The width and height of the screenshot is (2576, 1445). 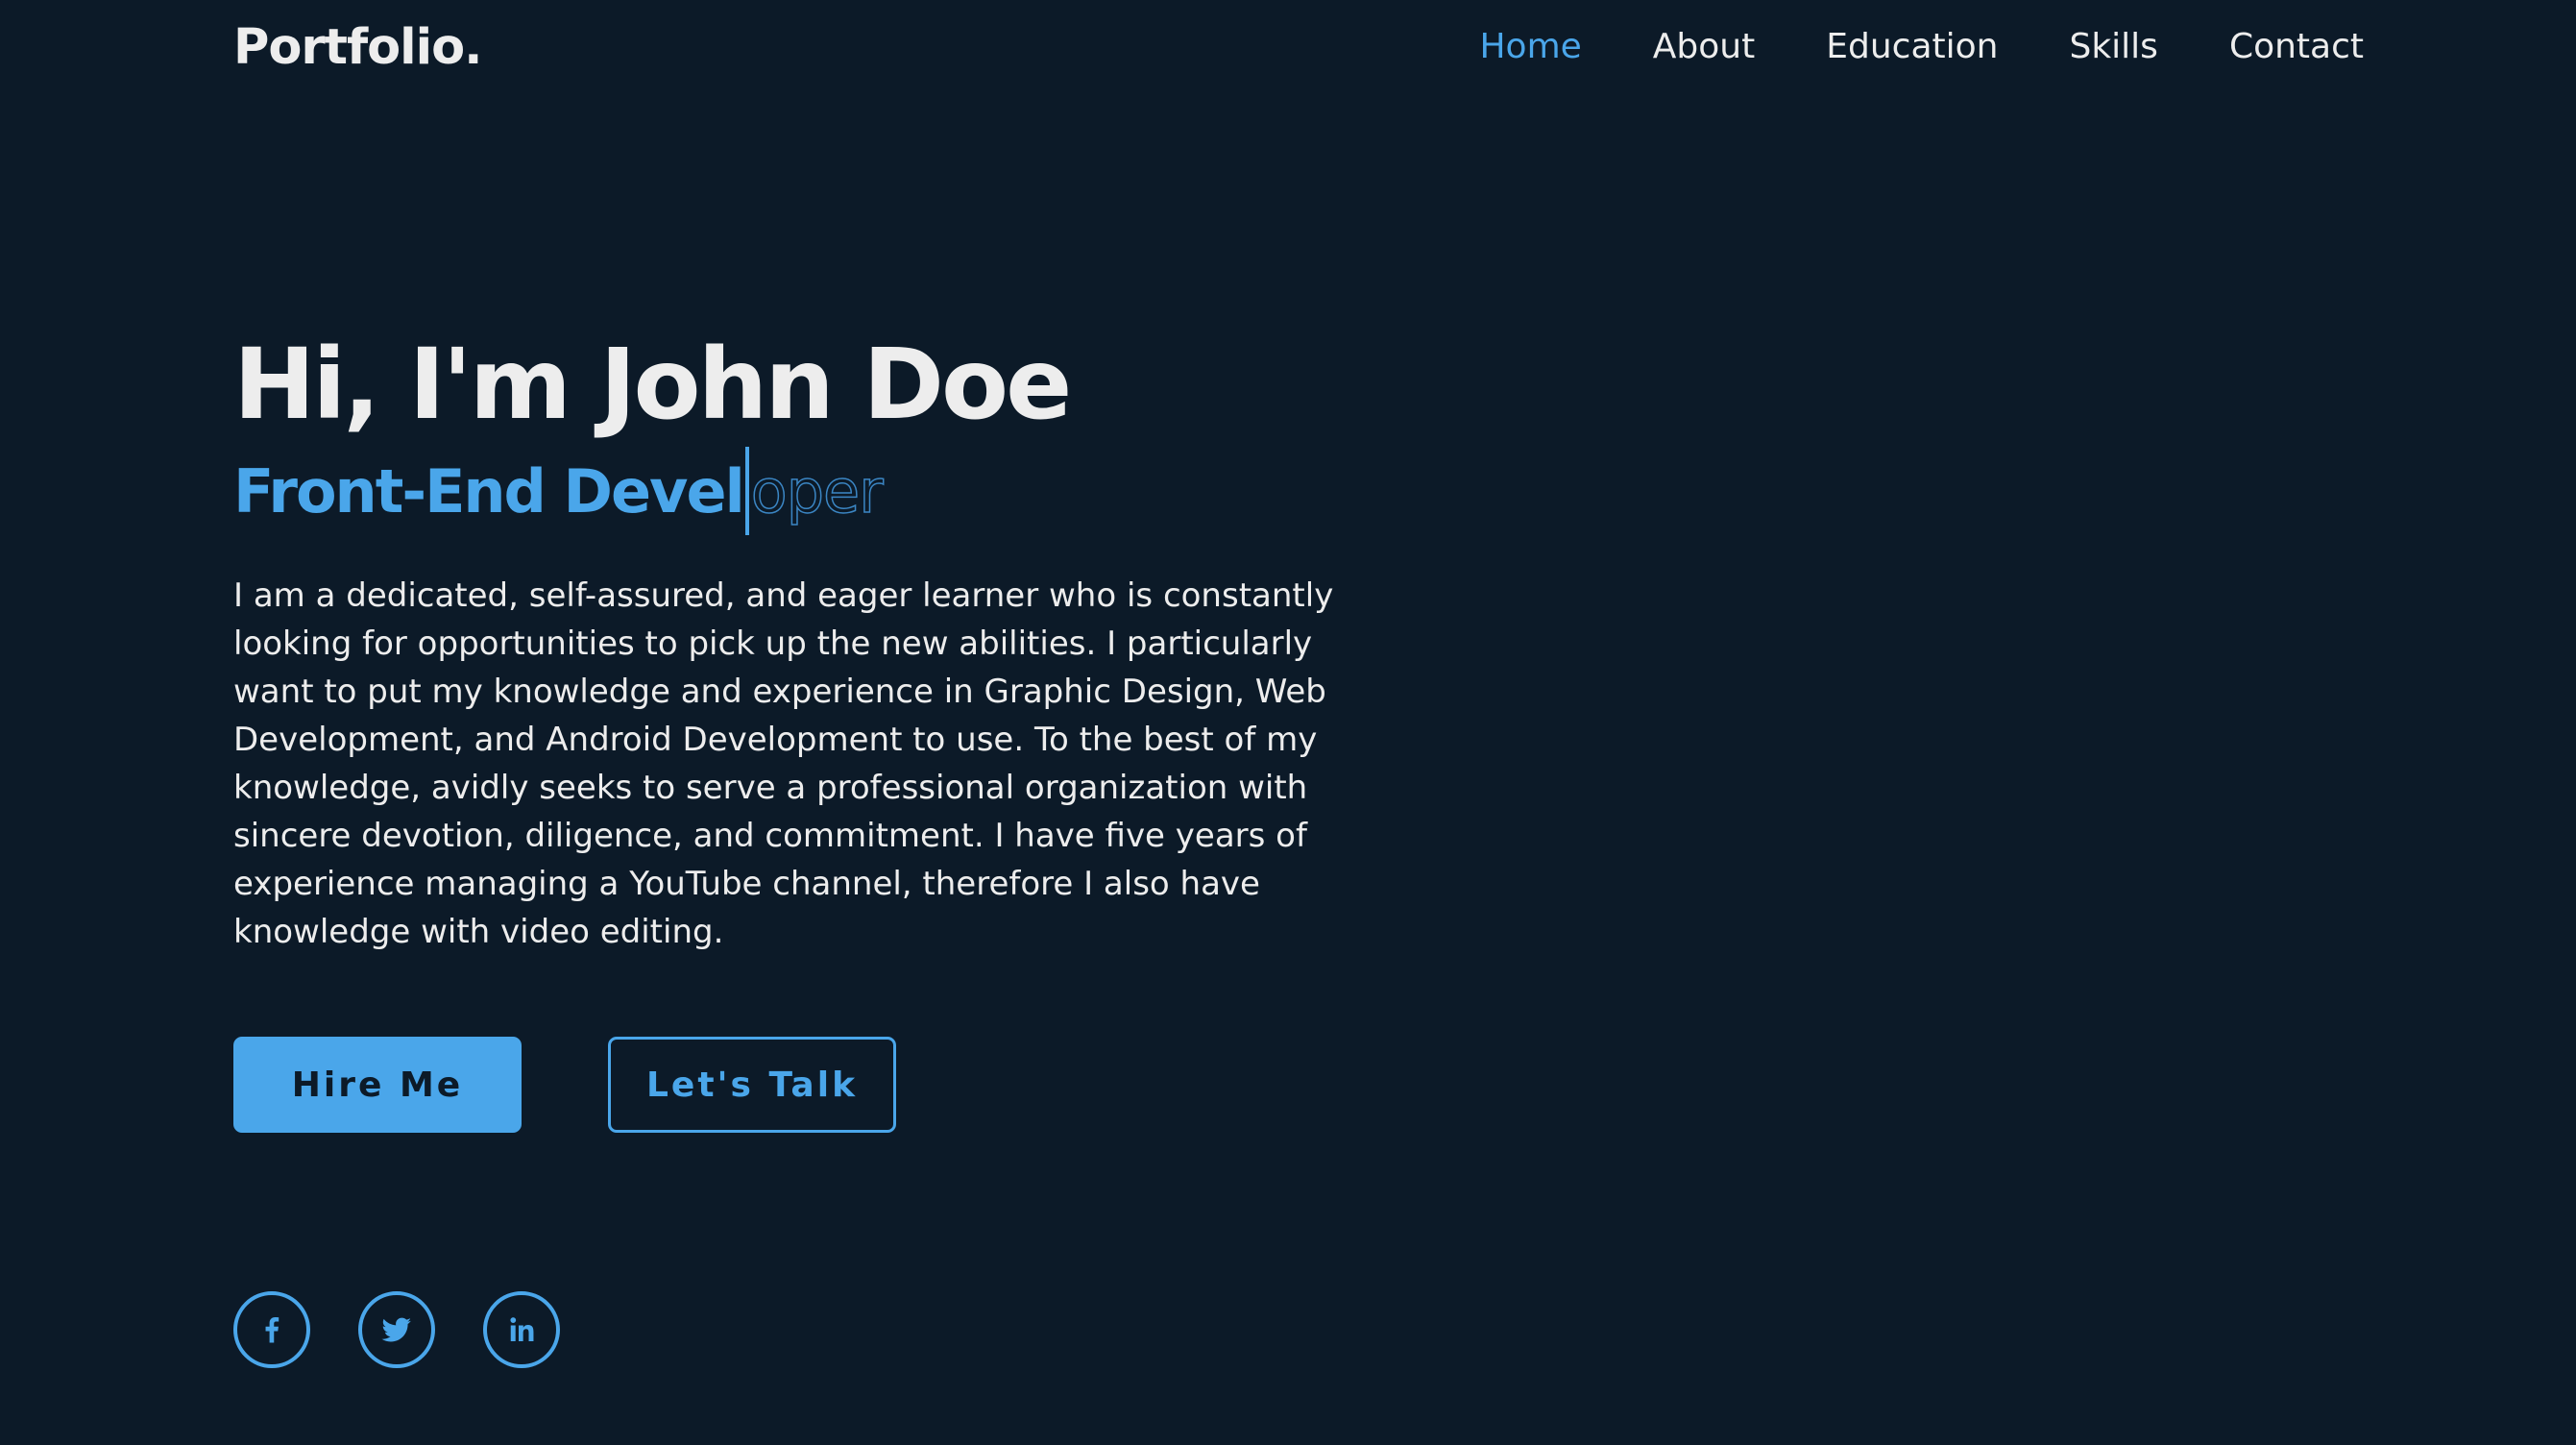 I want to click on hire-me-button: Hire Me, so click(x=377, y=1085).